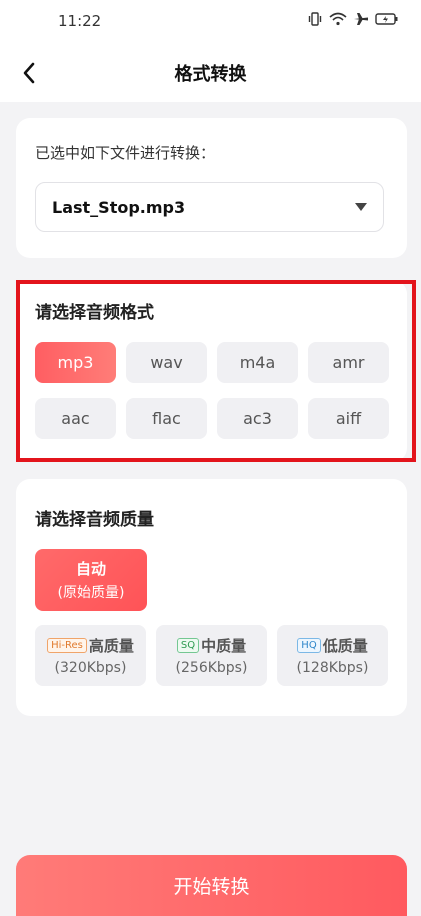 The height and width of the screenshot is (916, 421). What do you see at coordinates (348, 362) in the screenshot?
I see `format-option-amr: amr` at bounding box center [348, 362].